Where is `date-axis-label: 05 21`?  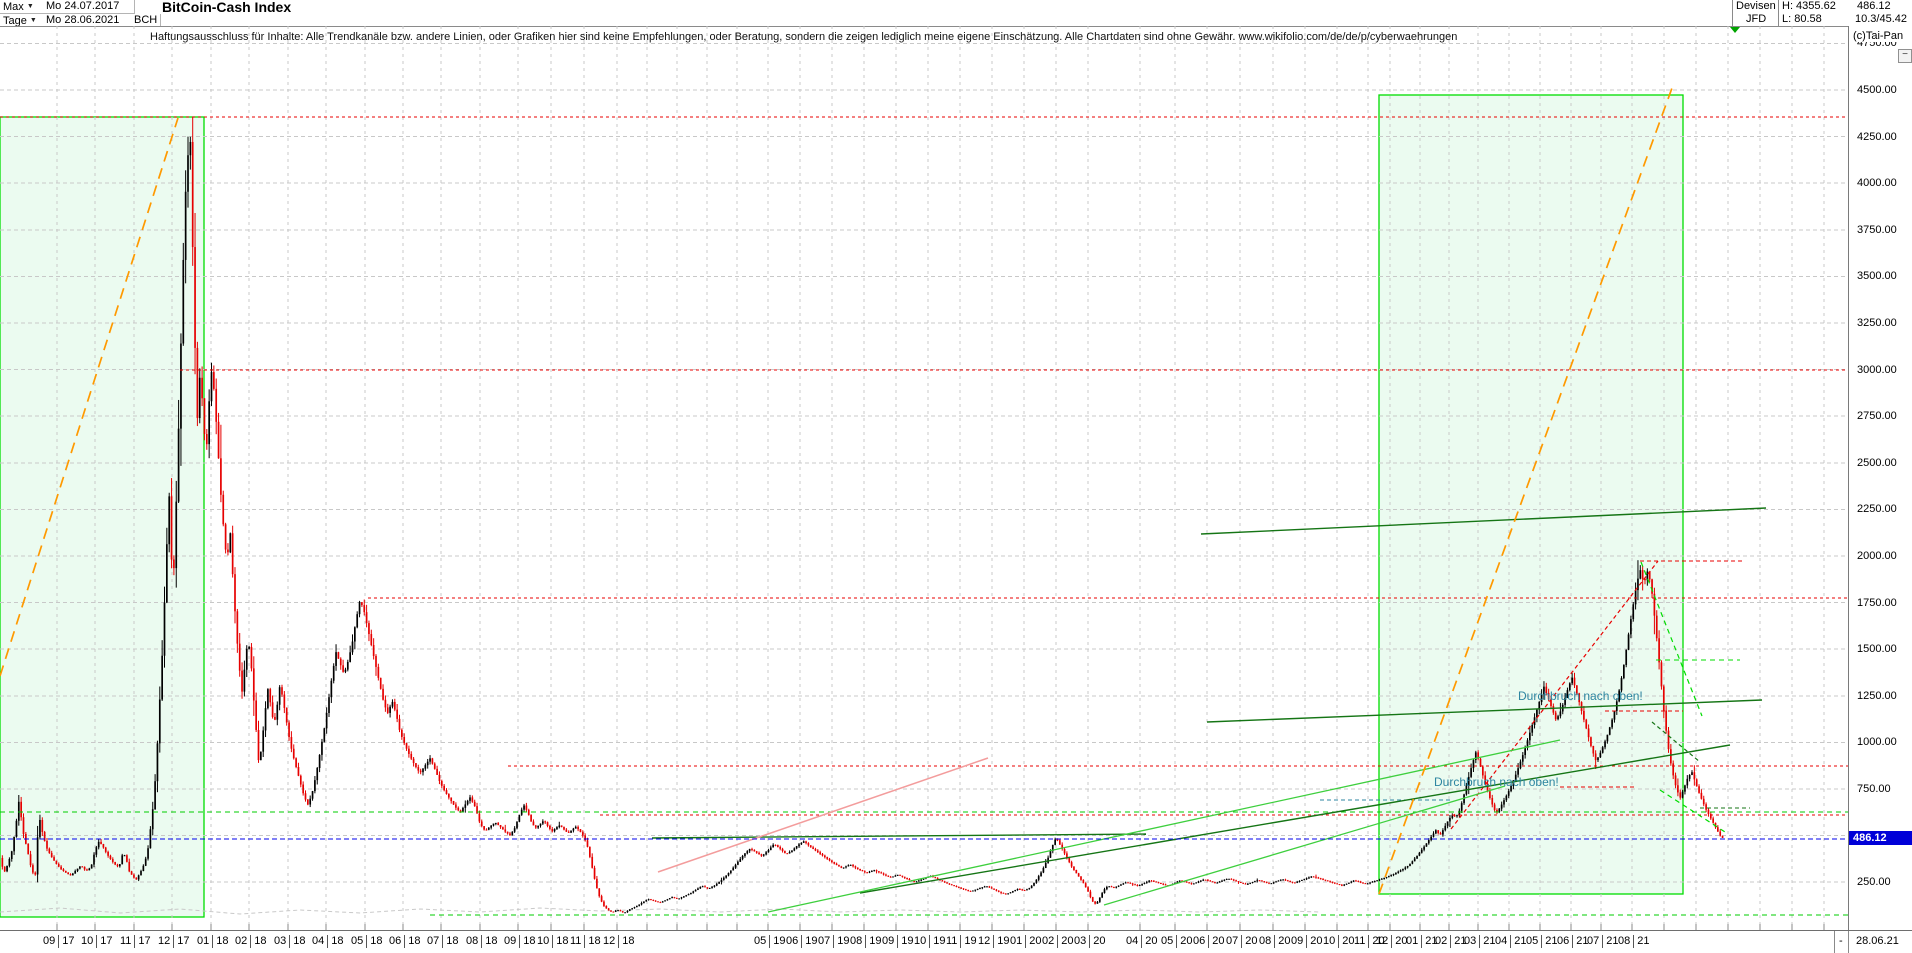
date-axis-label: 05 21 is located at coordinates (1542, 941).